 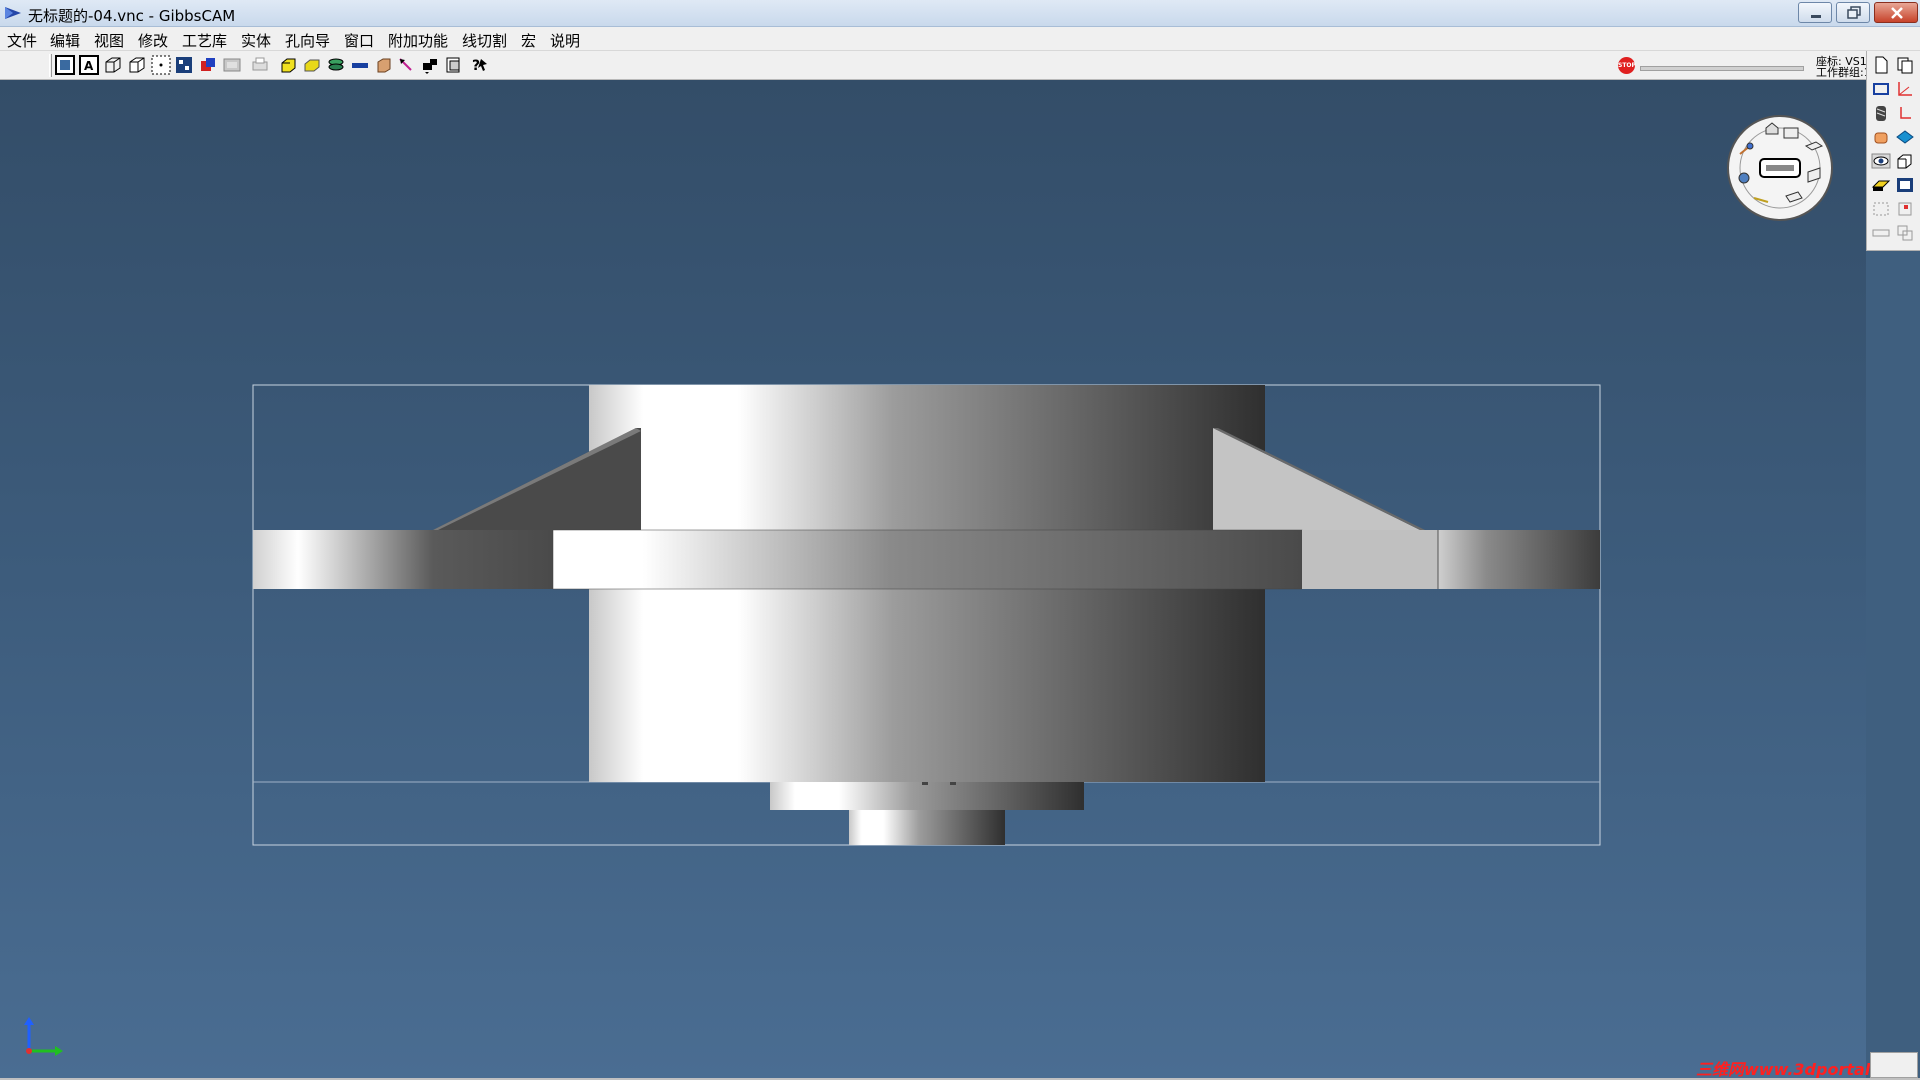 I want to click on menu-help: 说明, so click(x=565, y=40).